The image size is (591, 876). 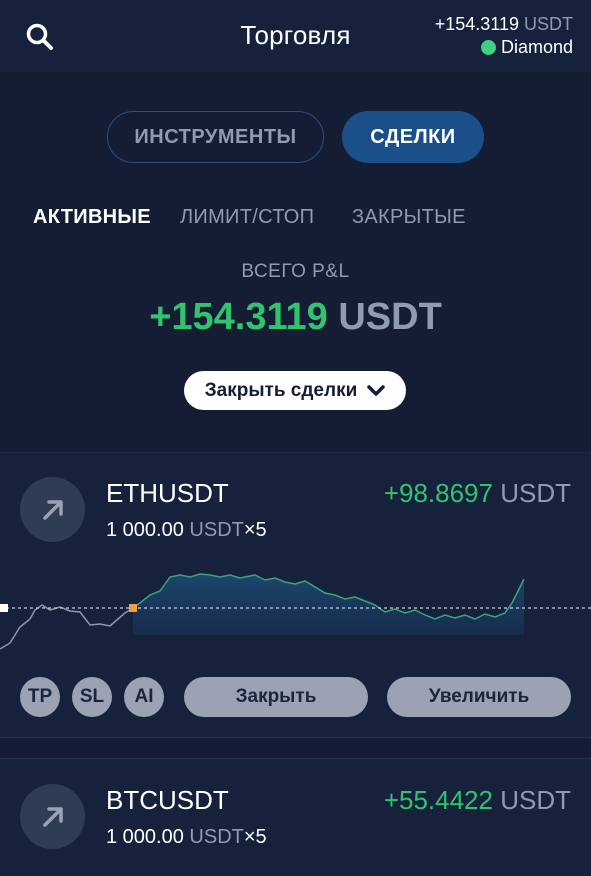 I want to click on total-pnl: +154.3119 USDT, so click(x=295, y=317).